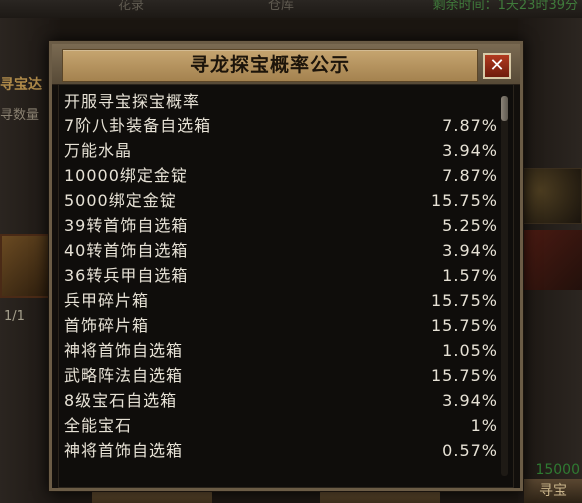 This screenshot has width=582, height=503. What do you see at coordinates (126, 225) in the screenshot?
I see `item-name: 39转首饰自选箱` at bounding box center [126, 225].